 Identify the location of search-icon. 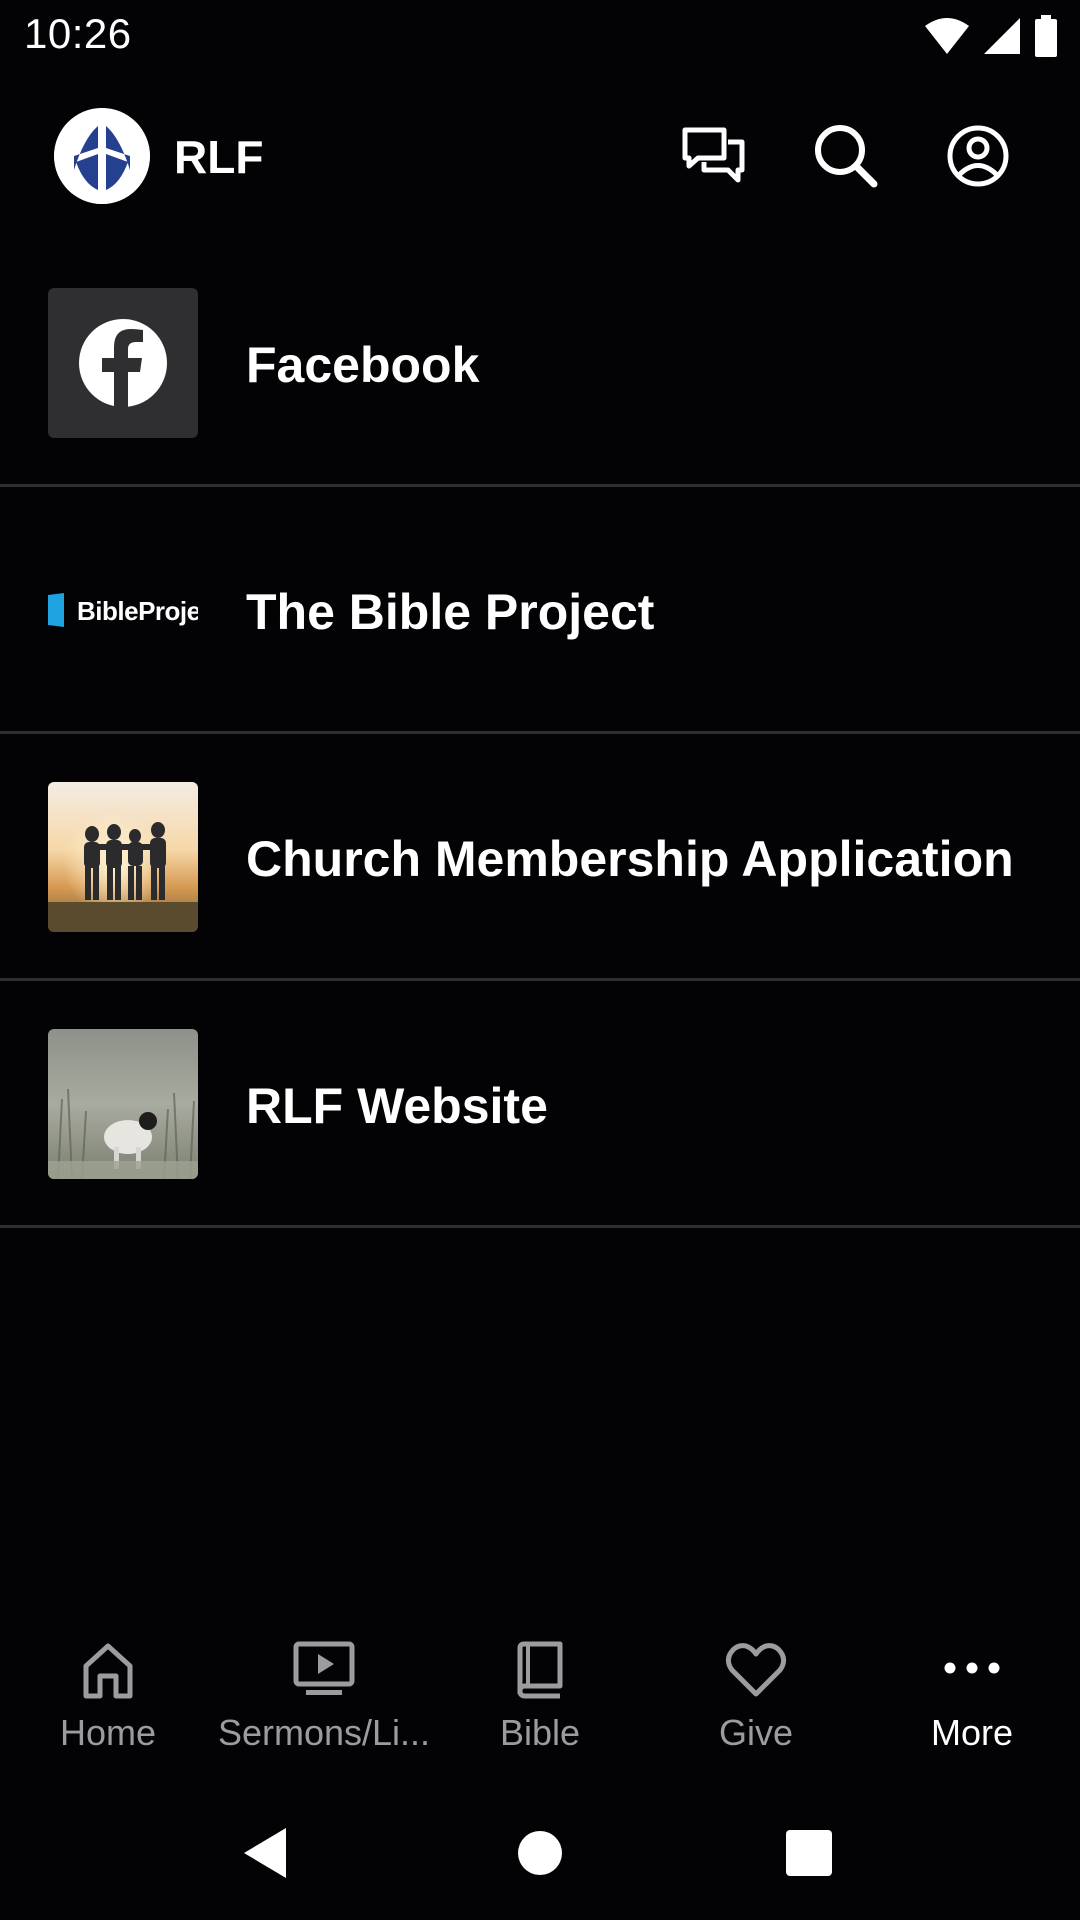
(846, 156).